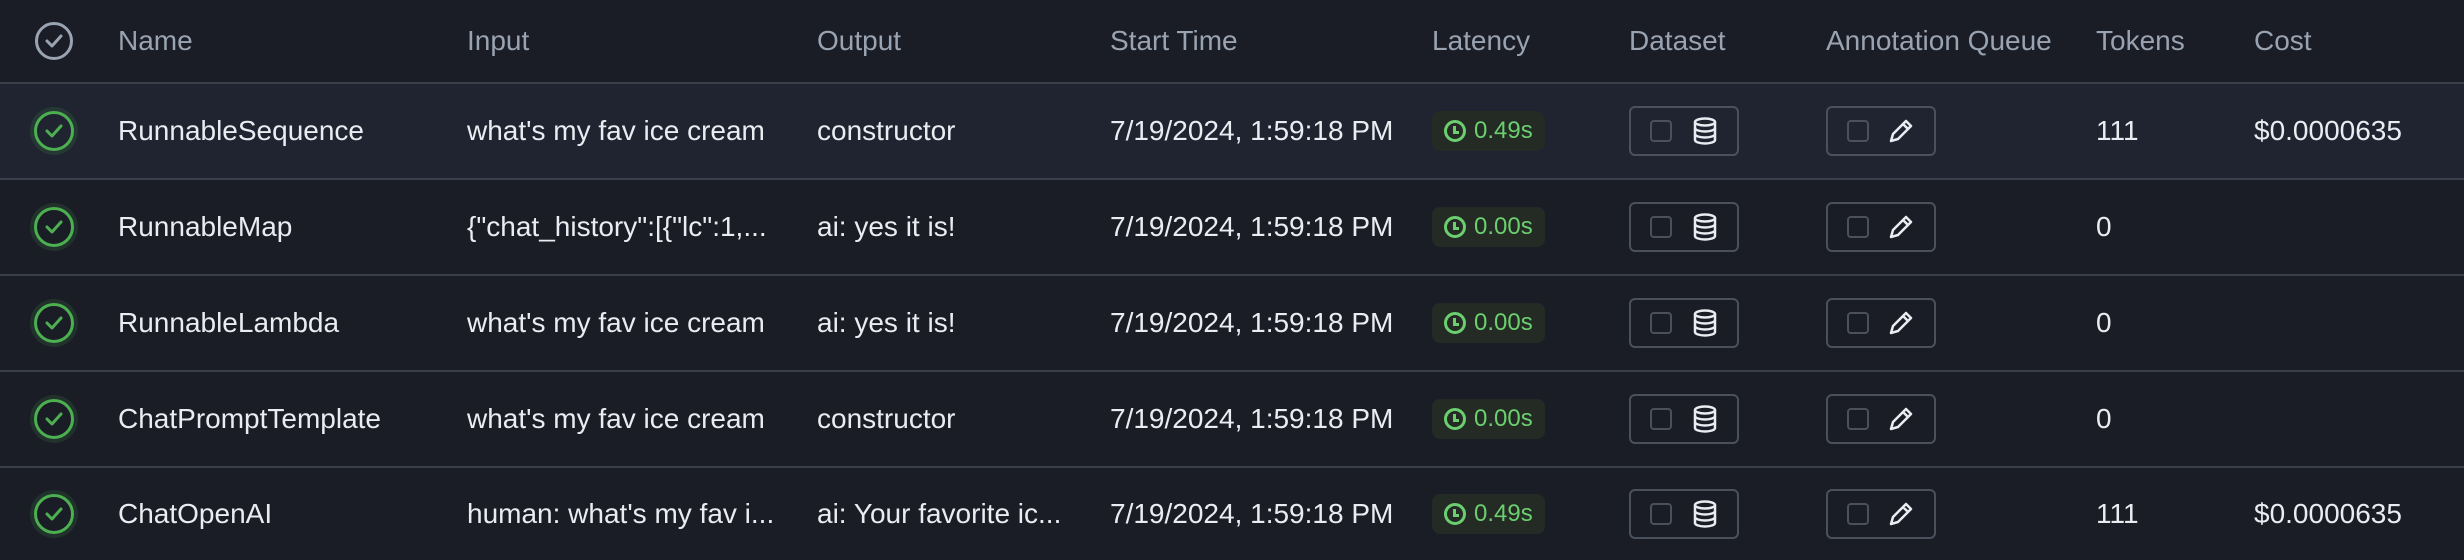 This screenshot has height=560, width=2464. What do you see at coordinates (283, 323) in the screenshot?
I see `run-name: RunnableLambda` at bounding box center [283, 323].